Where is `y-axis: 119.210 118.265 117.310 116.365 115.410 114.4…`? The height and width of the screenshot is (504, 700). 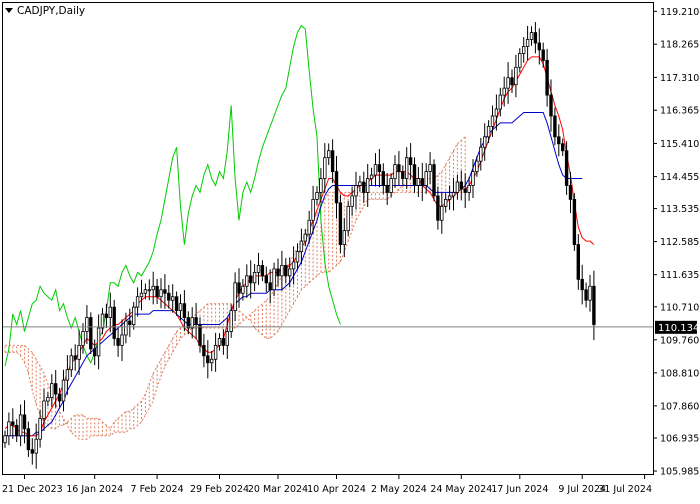
y-axis: 119.210 118.265 117.310 116.365 115.410 114.4… is located at coordinates (676, 242).